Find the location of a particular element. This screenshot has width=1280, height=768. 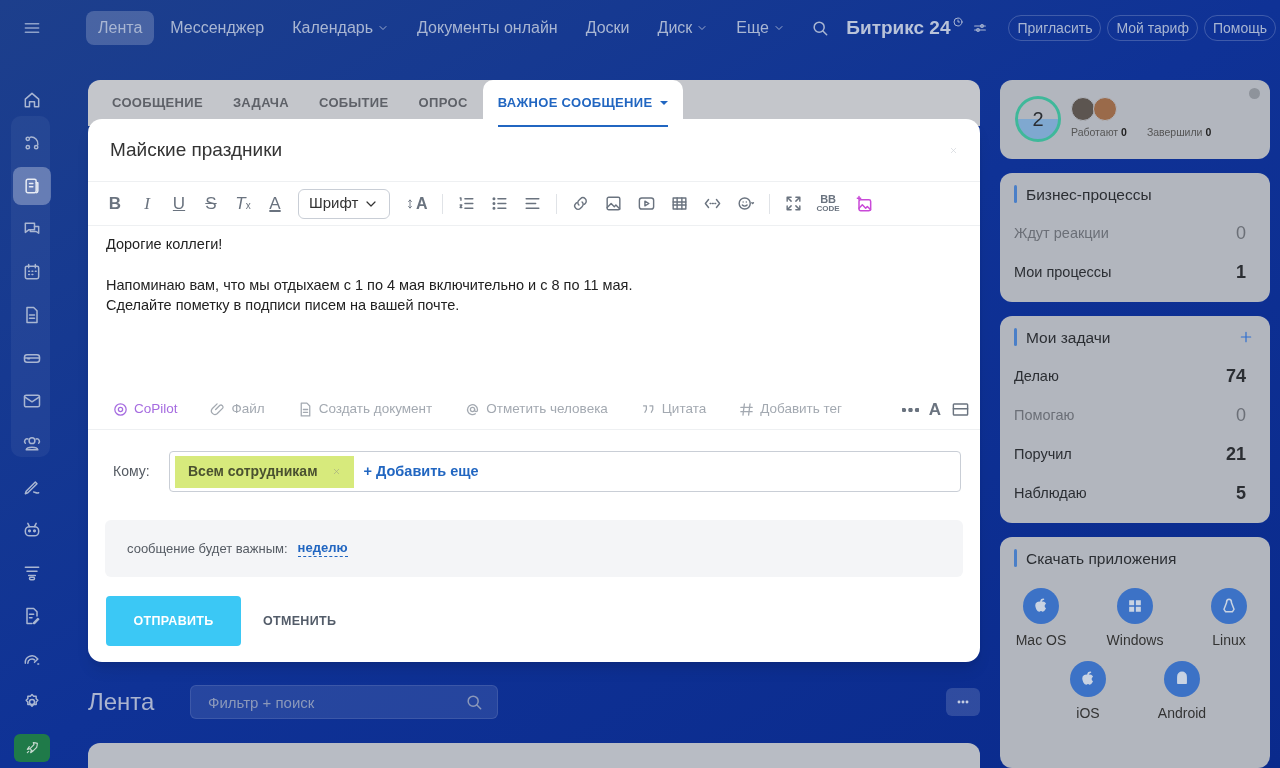

widget-title: Бизнес-процессы is located at coordinates (1089, 194).